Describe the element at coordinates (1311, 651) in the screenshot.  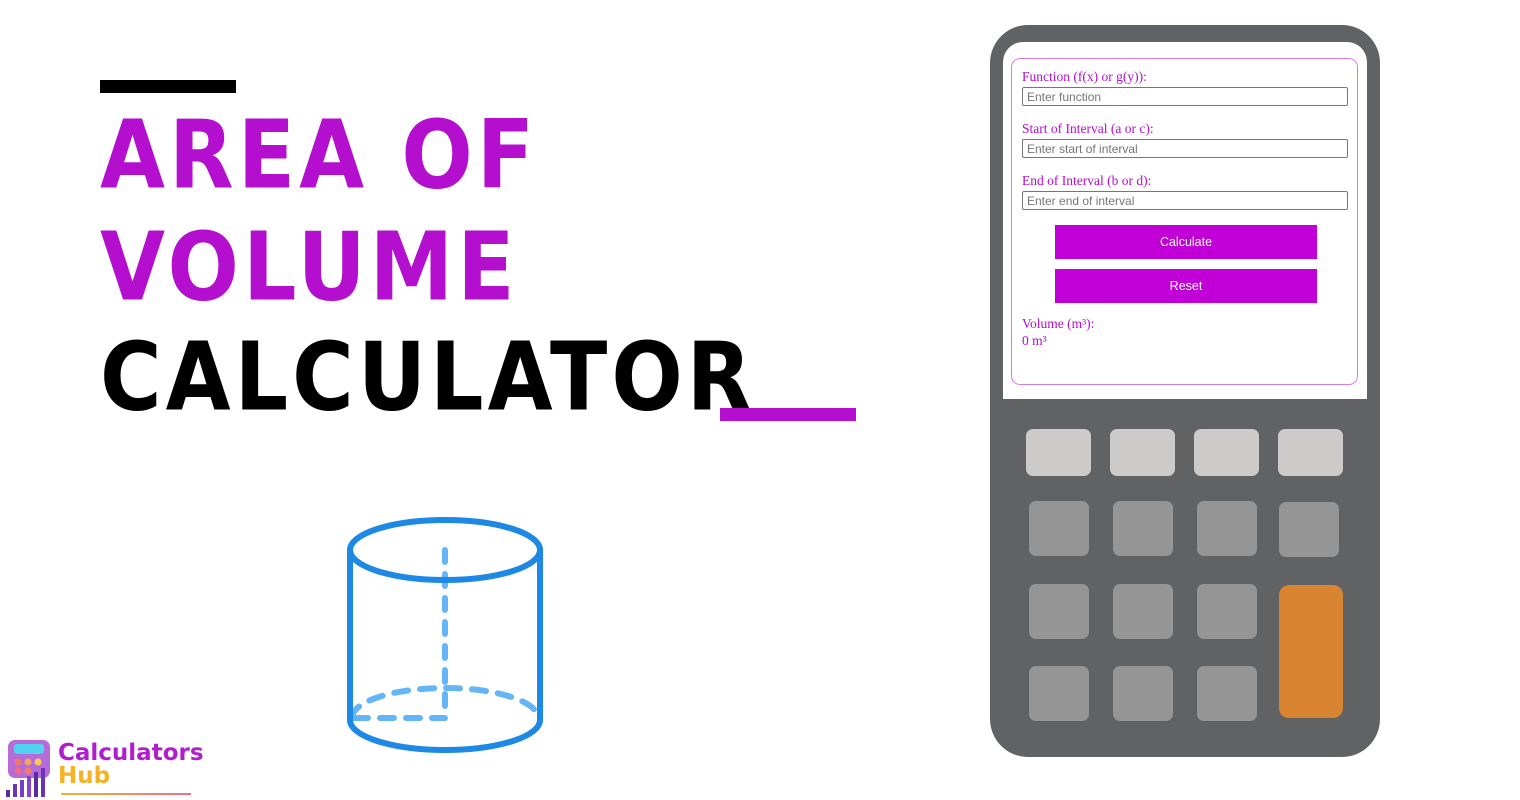
I see `calculator-key-equals` at that location.